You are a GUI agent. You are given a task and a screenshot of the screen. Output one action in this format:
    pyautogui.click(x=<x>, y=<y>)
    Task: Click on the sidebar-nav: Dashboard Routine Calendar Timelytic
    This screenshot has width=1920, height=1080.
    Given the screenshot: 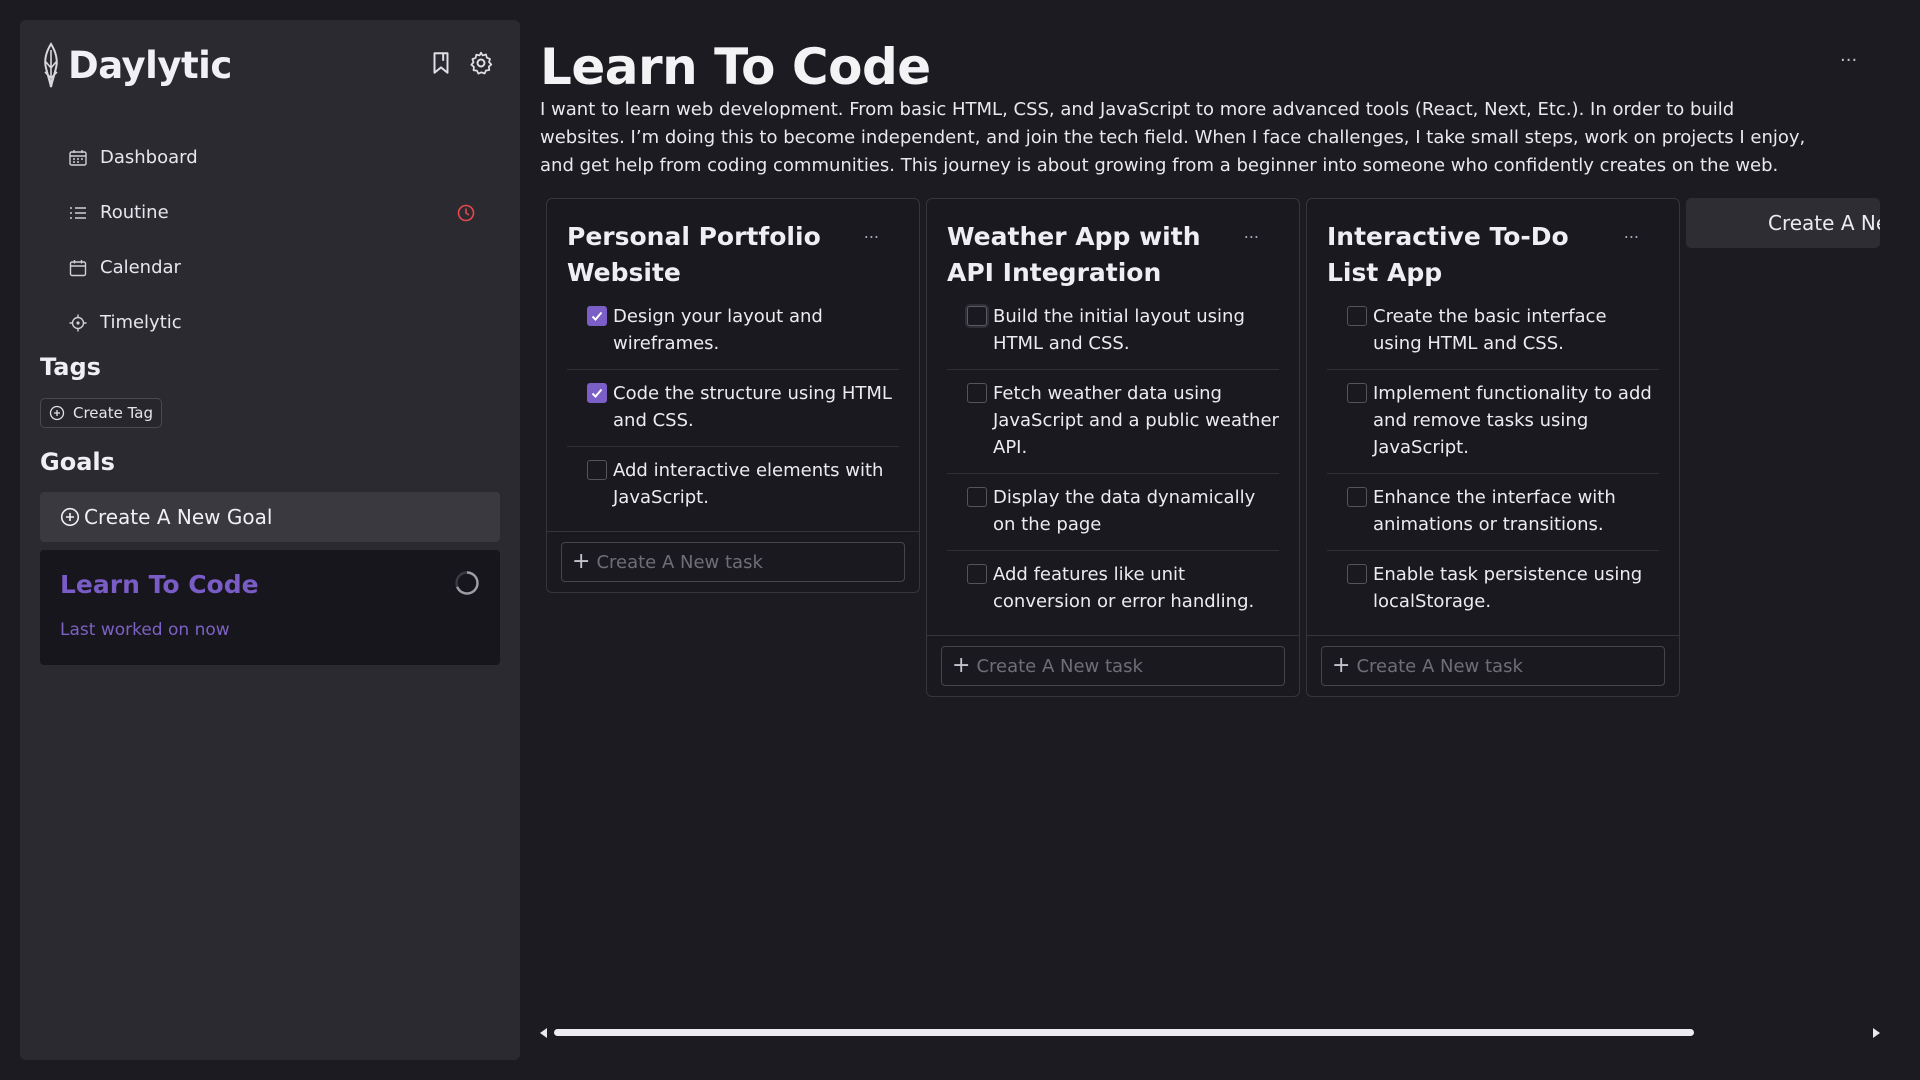 What is the action you would take?
    pyautogui.click(x=278, y=240)
    